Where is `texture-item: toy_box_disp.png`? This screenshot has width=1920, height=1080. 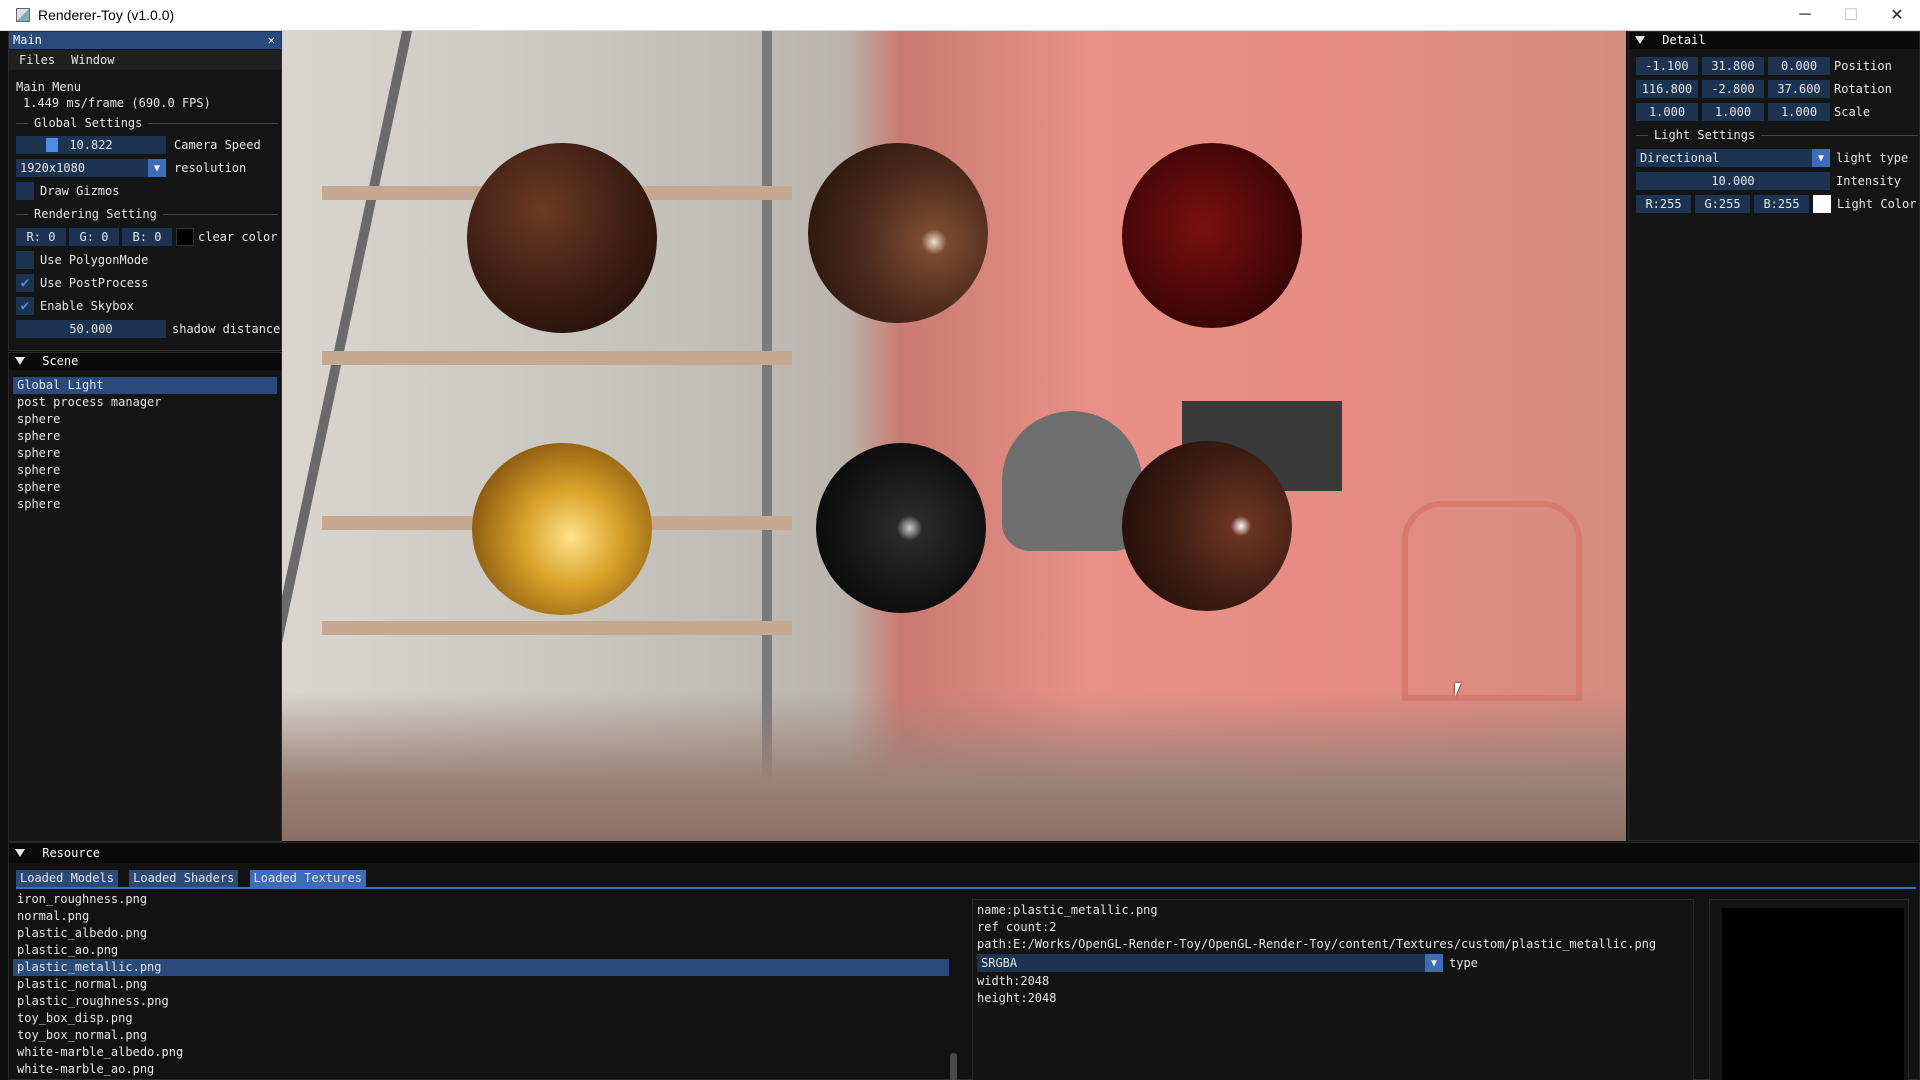 texture-item: toy_box_disp.png is located at coordinates (481, 1018).